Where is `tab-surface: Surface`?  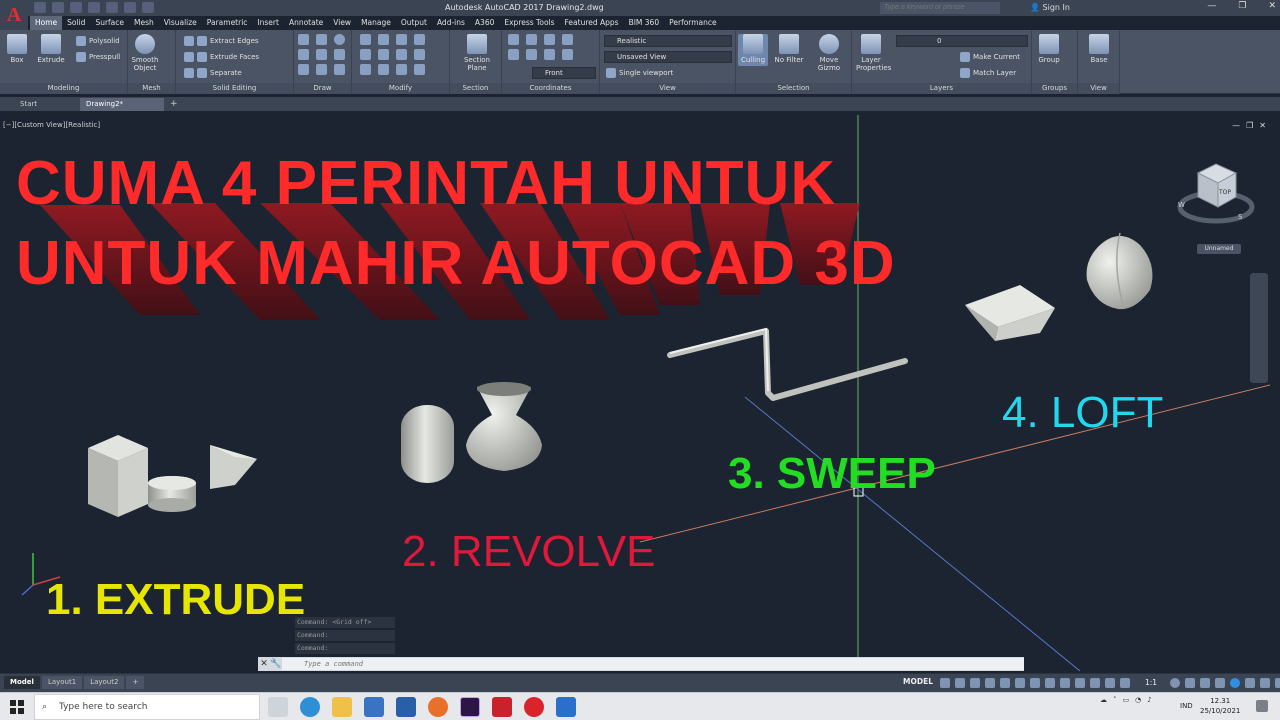 tab-surface: Surface is located at coordinates (109, 23).